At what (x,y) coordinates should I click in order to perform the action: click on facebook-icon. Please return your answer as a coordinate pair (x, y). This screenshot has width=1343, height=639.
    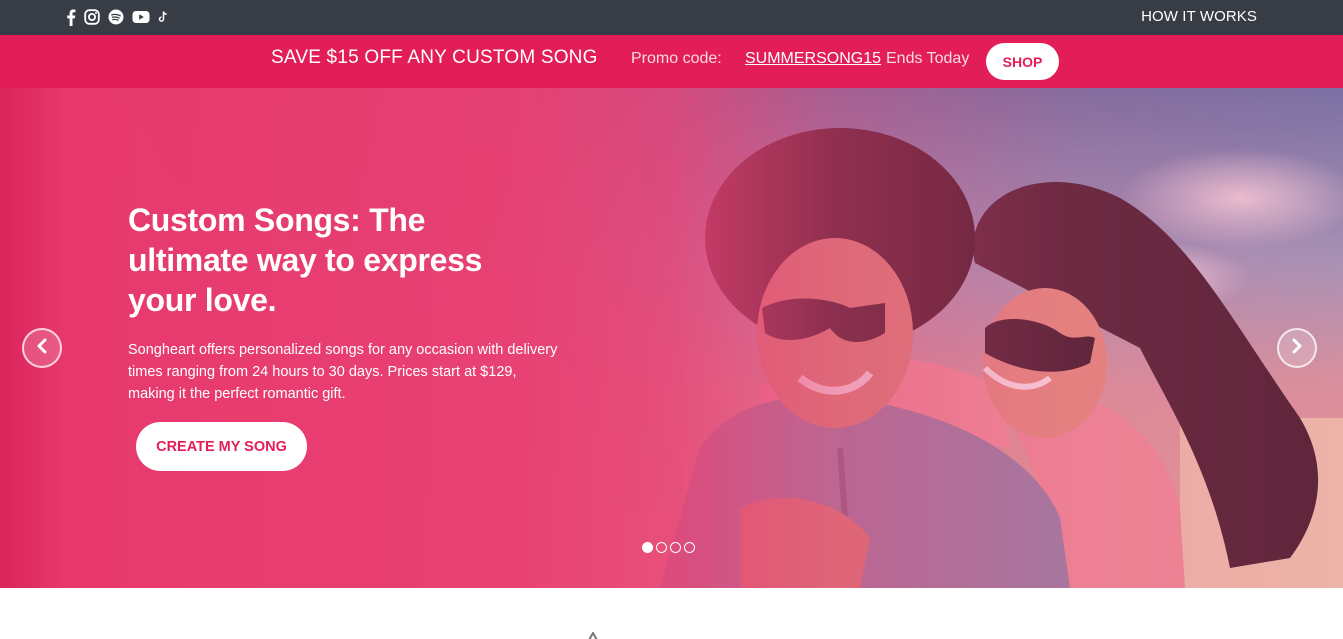
    Looking at the image, I should click on (71, 17).